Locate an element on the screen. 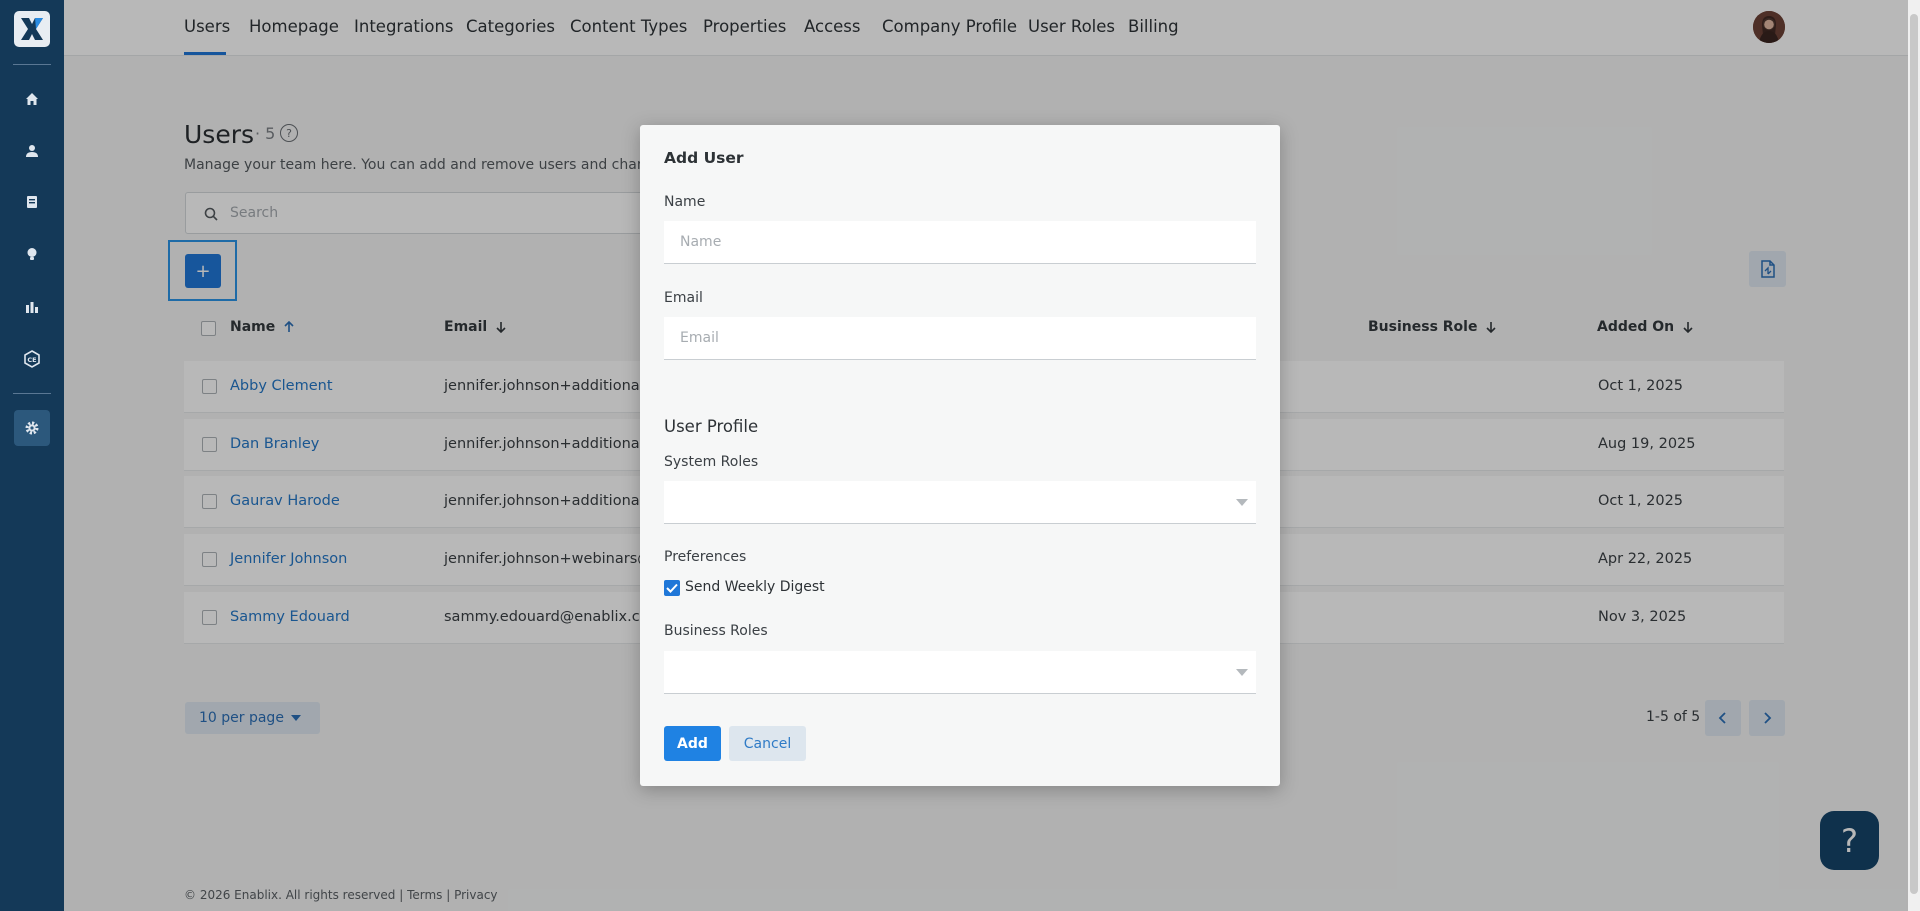 The image size is (1920, 911). scrollbar-thumb is located at coordinates (1914, 454).